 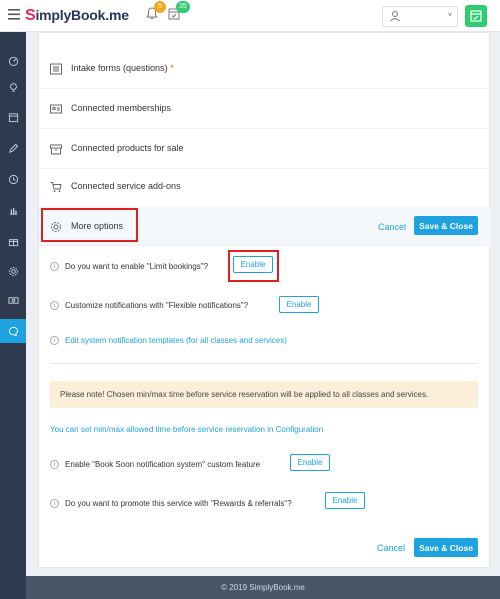 What do you see at coordinates (265, 187) in the screenshot?
I see `addons-row: Connected service add-ons` at bounding box center [265, 187].